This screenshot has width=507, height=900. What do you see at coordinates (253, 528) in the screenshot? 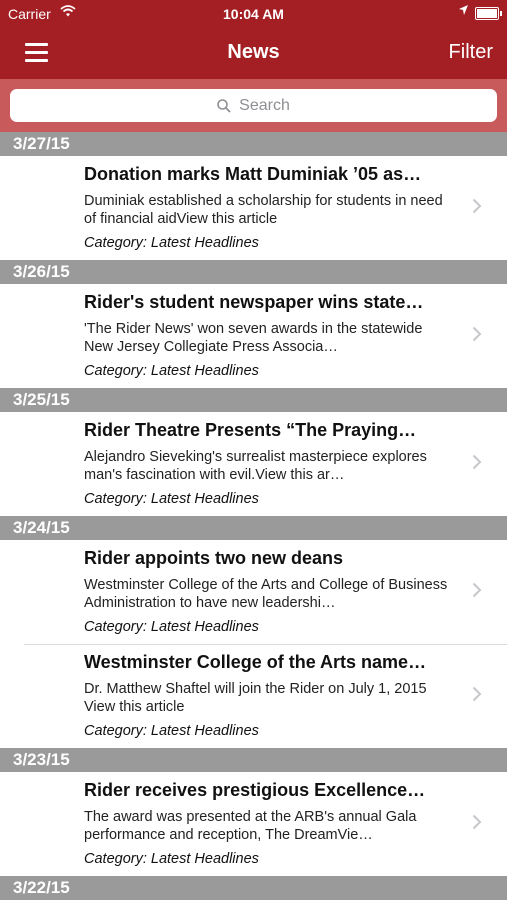
I see `section-header-date: 3/24/15` at bounding box center [253, 528].